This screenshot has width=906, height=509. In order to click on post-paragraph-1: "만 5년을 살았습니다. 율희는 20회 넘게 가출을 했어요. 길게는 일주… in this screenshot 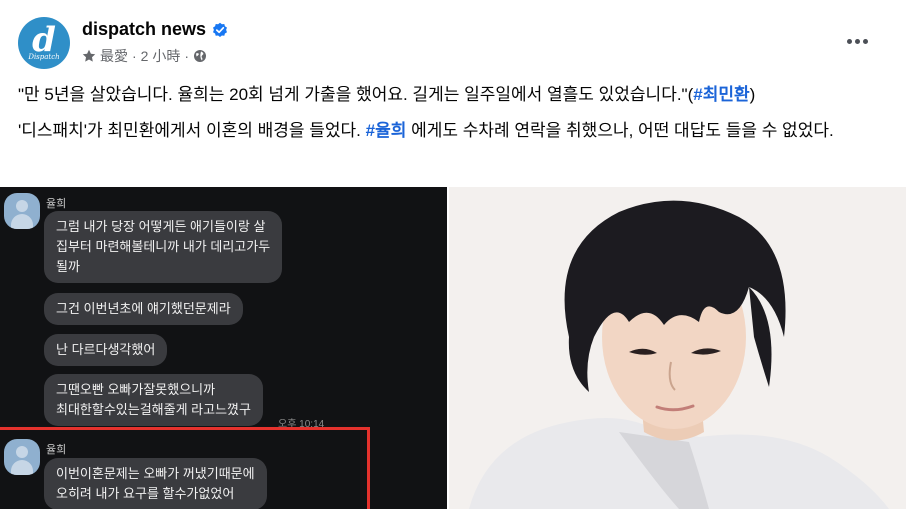, I will do `click(453, 95)`.